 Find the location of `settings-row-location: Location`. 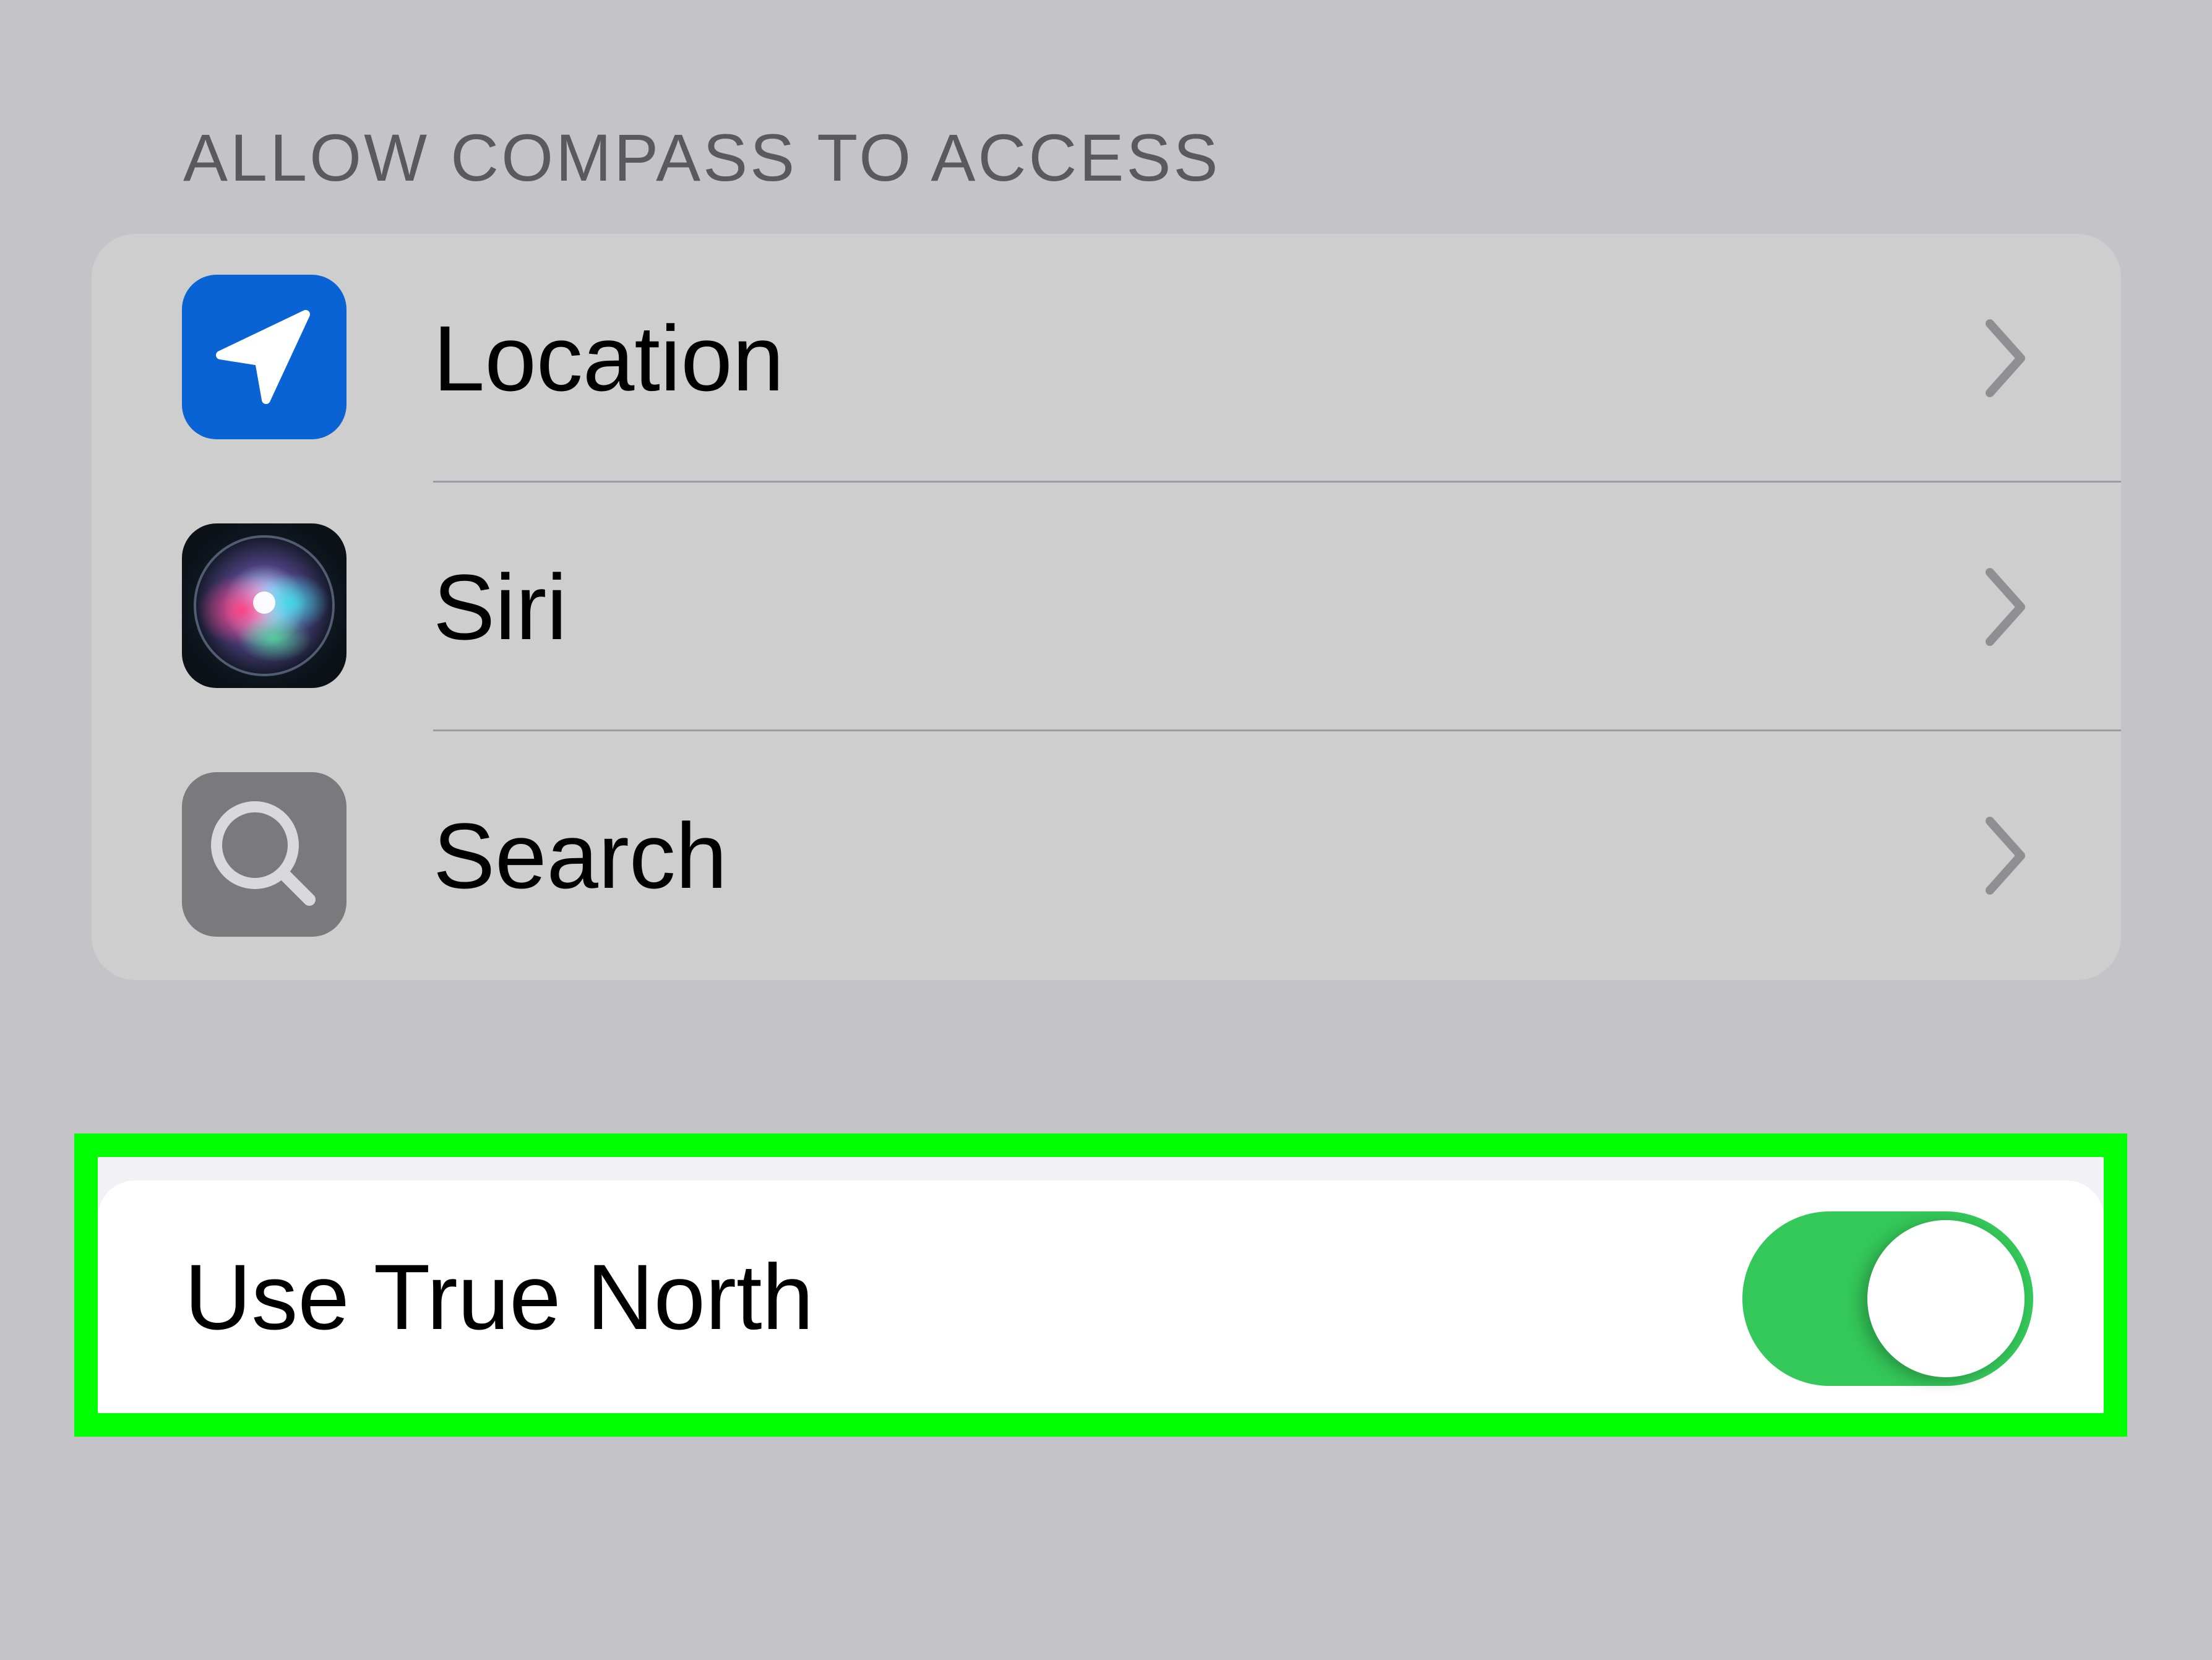

settings-row-location: Location is located at coordinates (1106, 358).